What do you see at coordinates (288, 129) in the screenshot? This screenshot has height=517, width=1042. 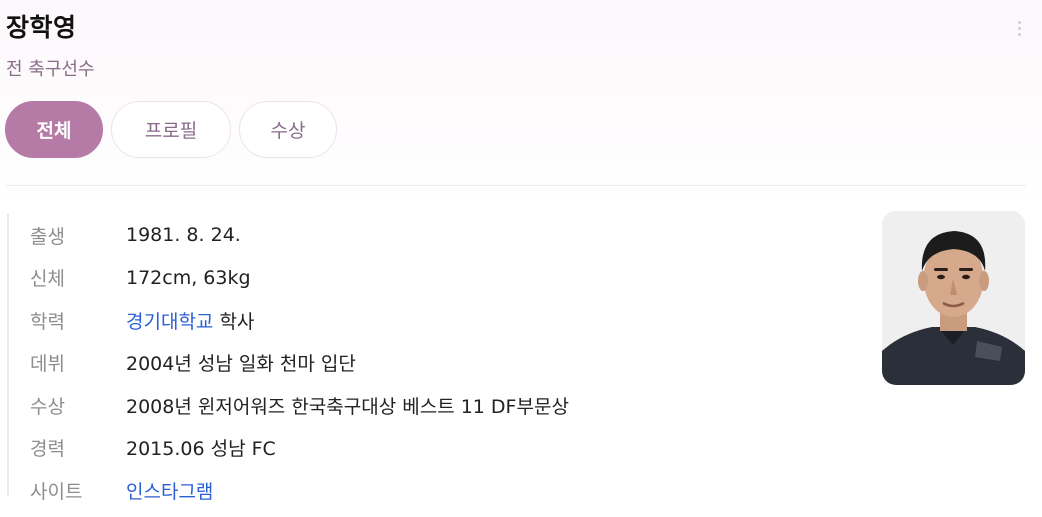 I see `tab-awards: 수상` at bounding box center [288, 129].